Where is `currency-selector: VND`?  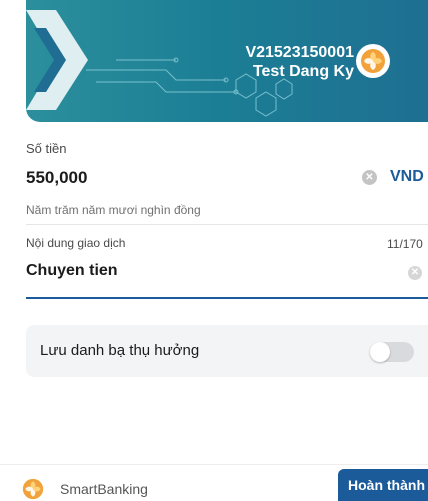 currency-selector: VND is located at coordinates (407, 177).